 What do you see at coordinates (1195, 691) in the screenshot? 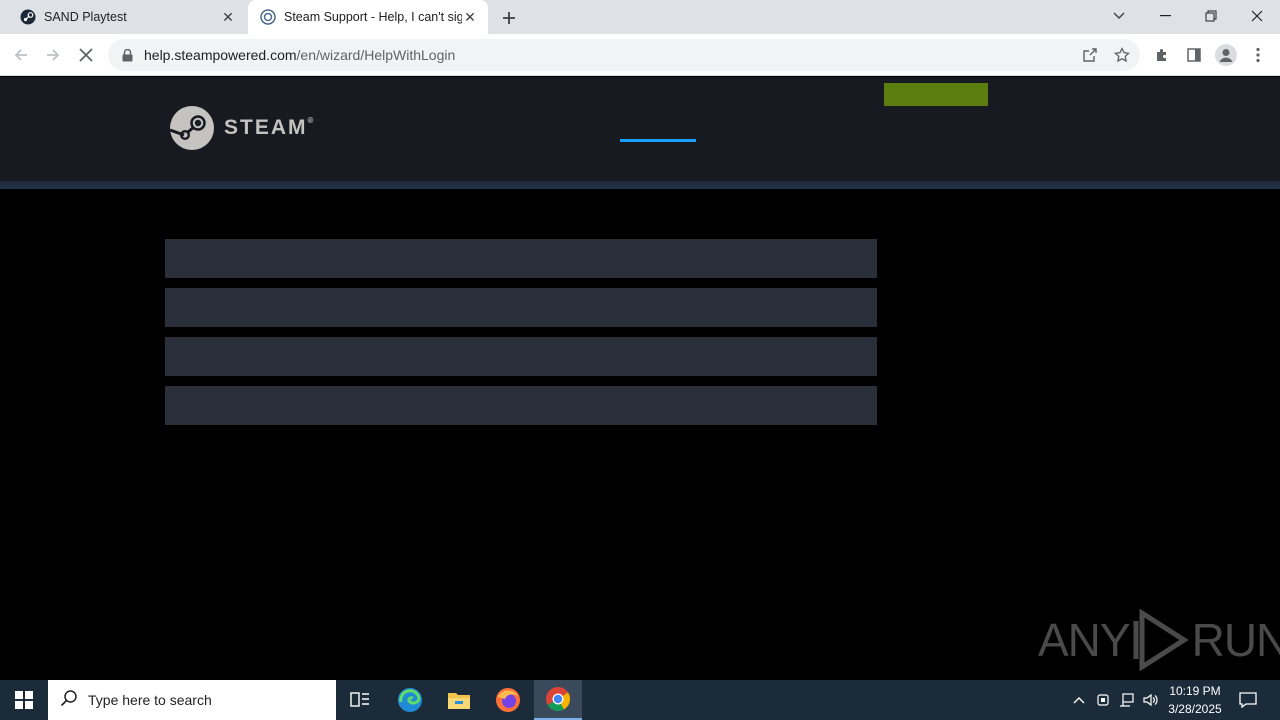
I see `clock-time: 10:19 PM` at bounding box center [1195, 691].